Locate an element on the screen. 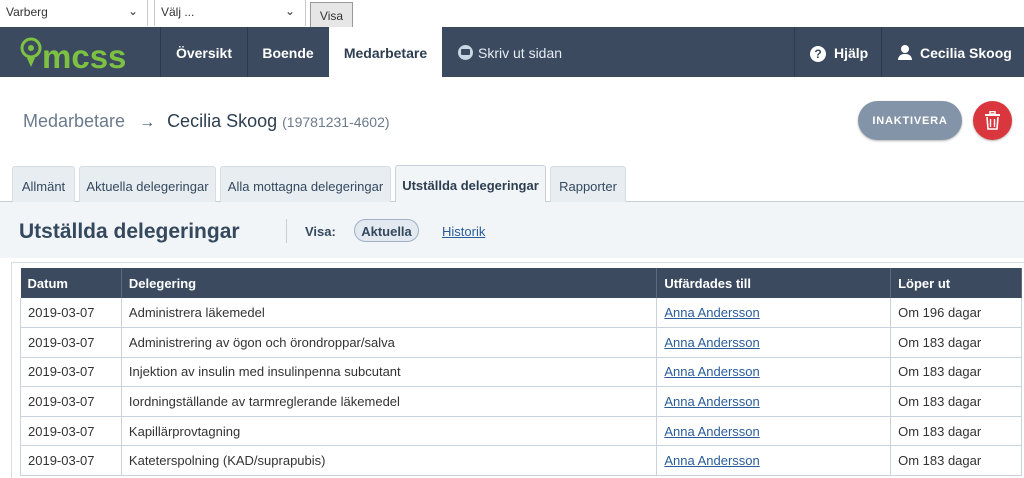  tab-allmant: Allmänt is located at coordinates (43, 184).